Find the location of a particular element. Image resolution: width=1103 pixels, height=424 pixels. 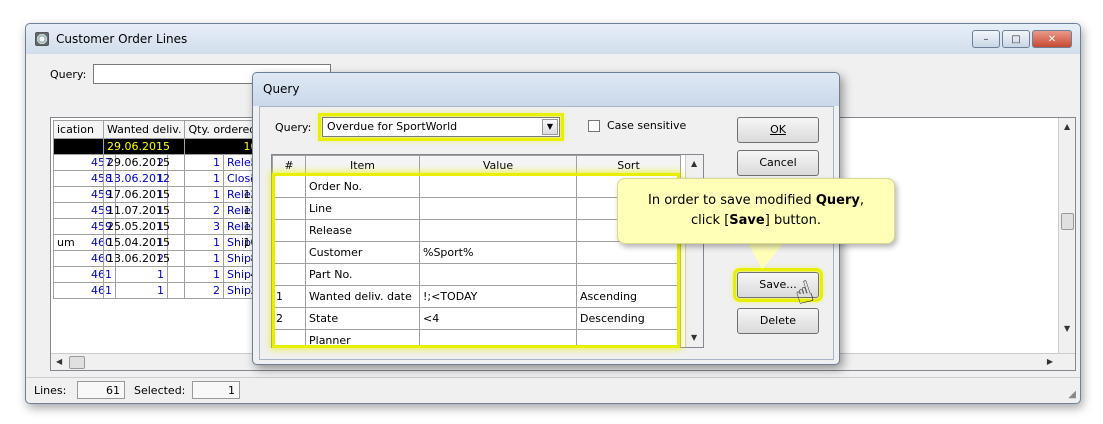

chevron-down-icon: ▼ is located at coordinates (550, 127).